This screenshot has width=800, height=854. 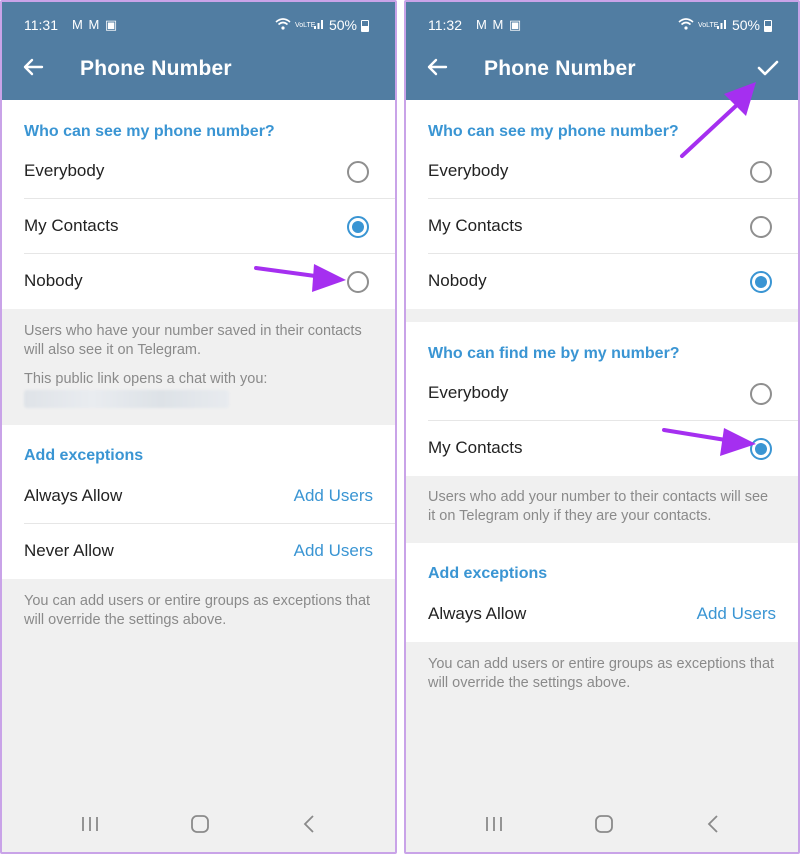 I want to click on app-header: 11:32 M M ▣ VoLTE 50% Phone Number, so click(x=602, y=51).